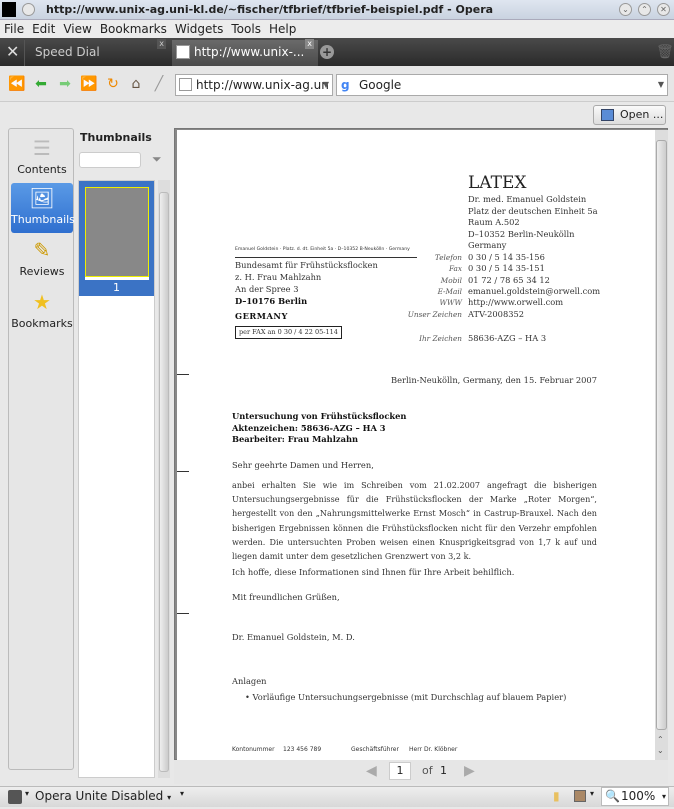  Describe the element at coordinates (306, 265) in the screenshot. I see `recipient-line: Bundesamt für Frühstücksflocken` at that location.